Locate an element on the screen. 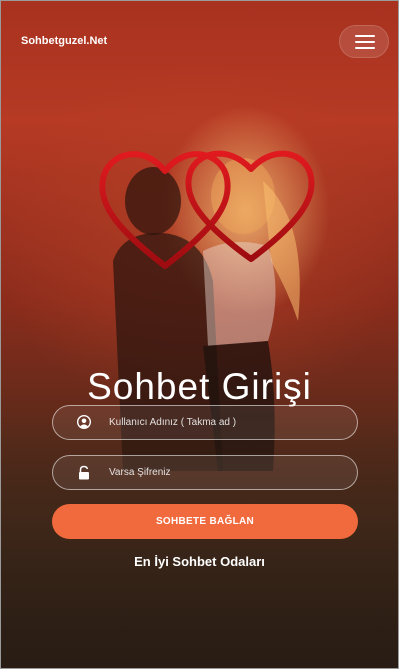  username-field is located at coordinates (205, 422).